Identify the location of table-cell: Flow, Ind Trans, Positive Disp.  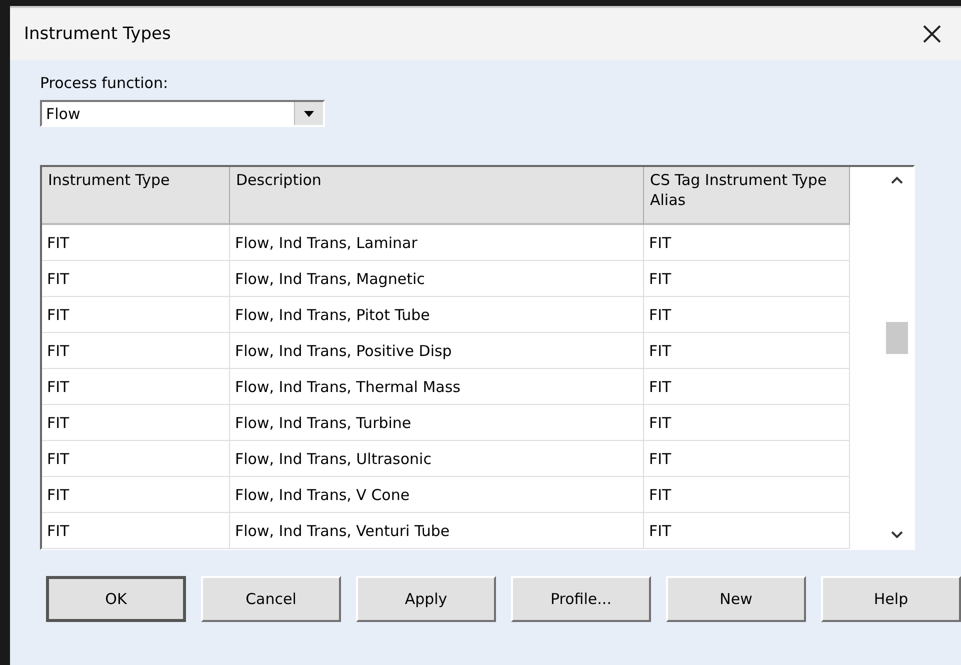
(437, 351).